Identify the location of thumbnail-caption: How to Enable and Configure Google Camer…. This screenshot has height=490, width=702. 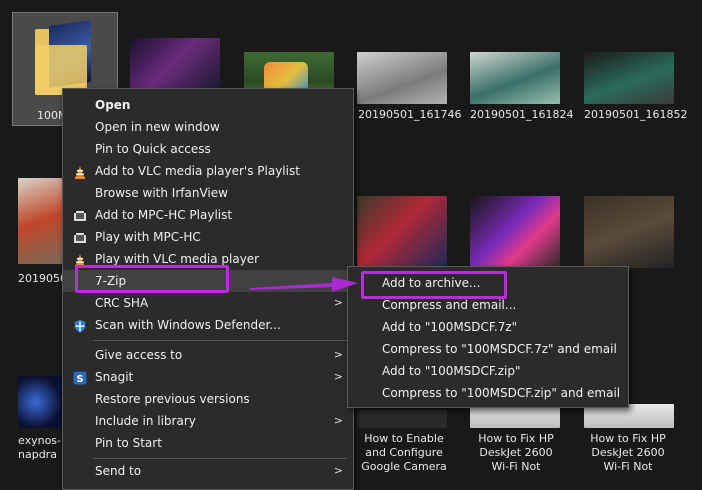
(404, 453).